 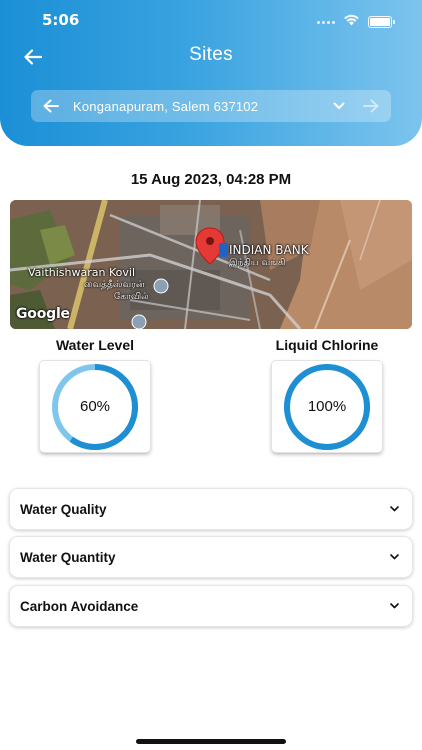 I want to click on status-time: 5:06, so click(x=61, y=20).